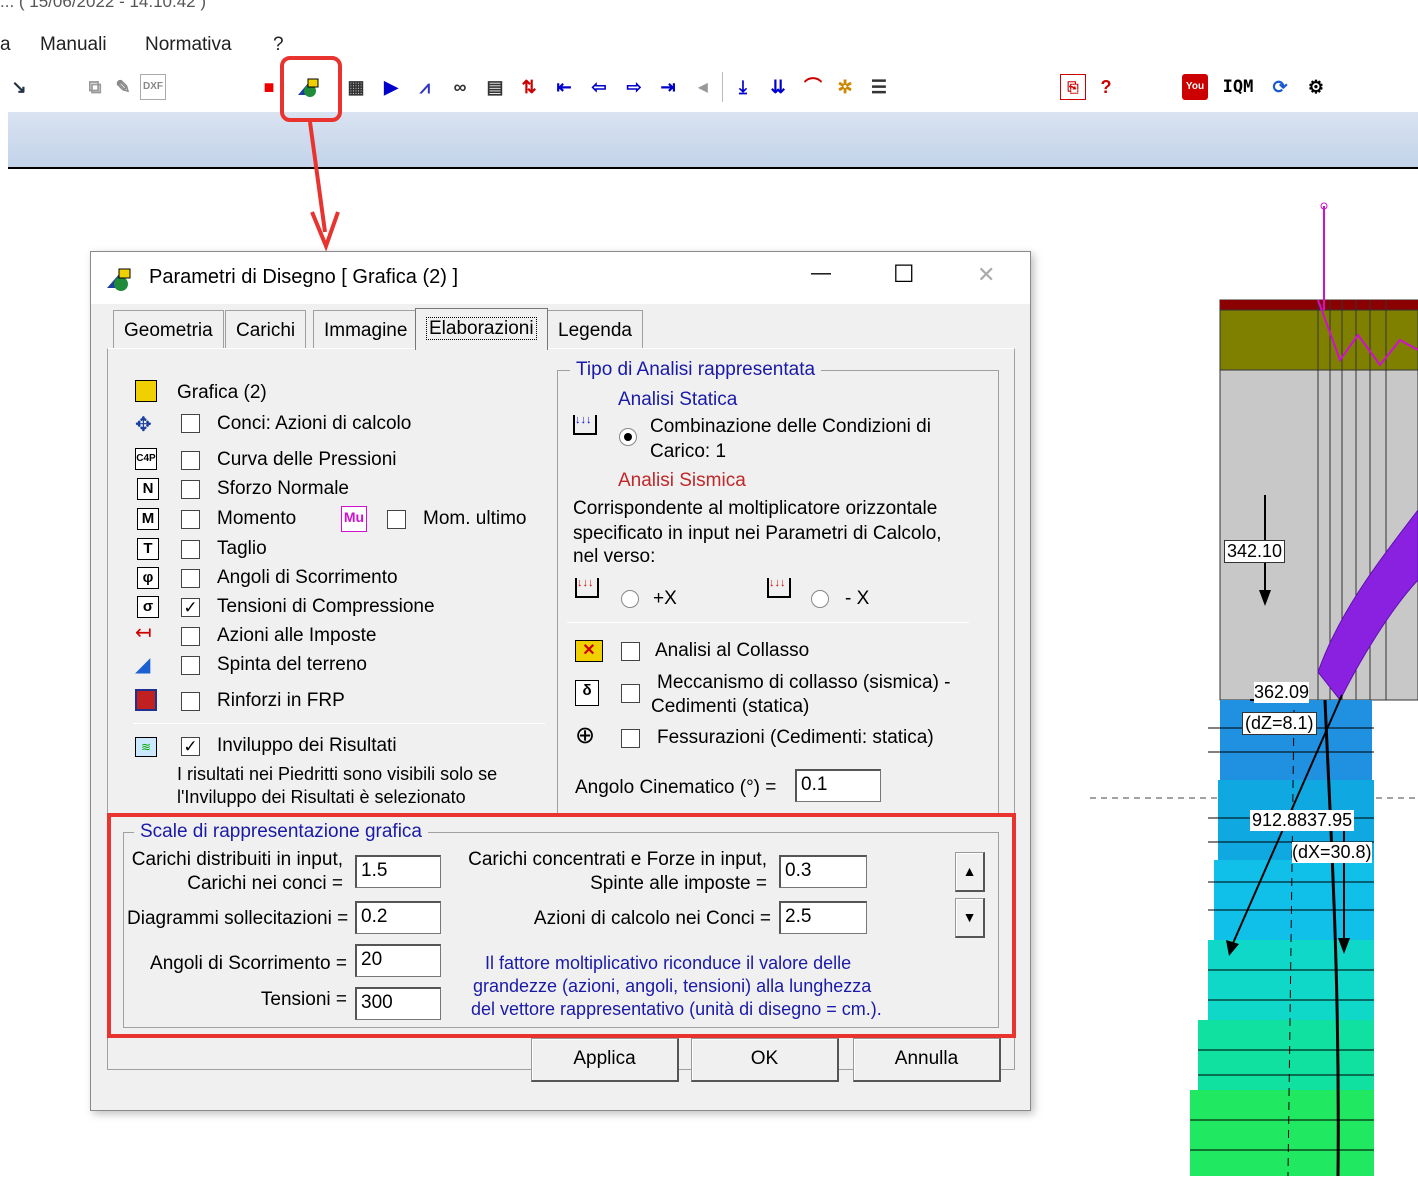 This screenshot has height=1182, width=1418. I want to click on left-separator, so click(339, 723).